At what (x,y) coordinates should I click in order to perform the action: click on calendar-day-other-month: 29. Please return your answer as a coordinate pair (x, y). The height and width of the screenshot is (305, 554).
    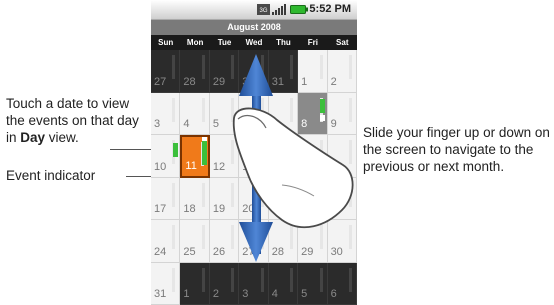
    Looking at the image, I should click on (224, 71).